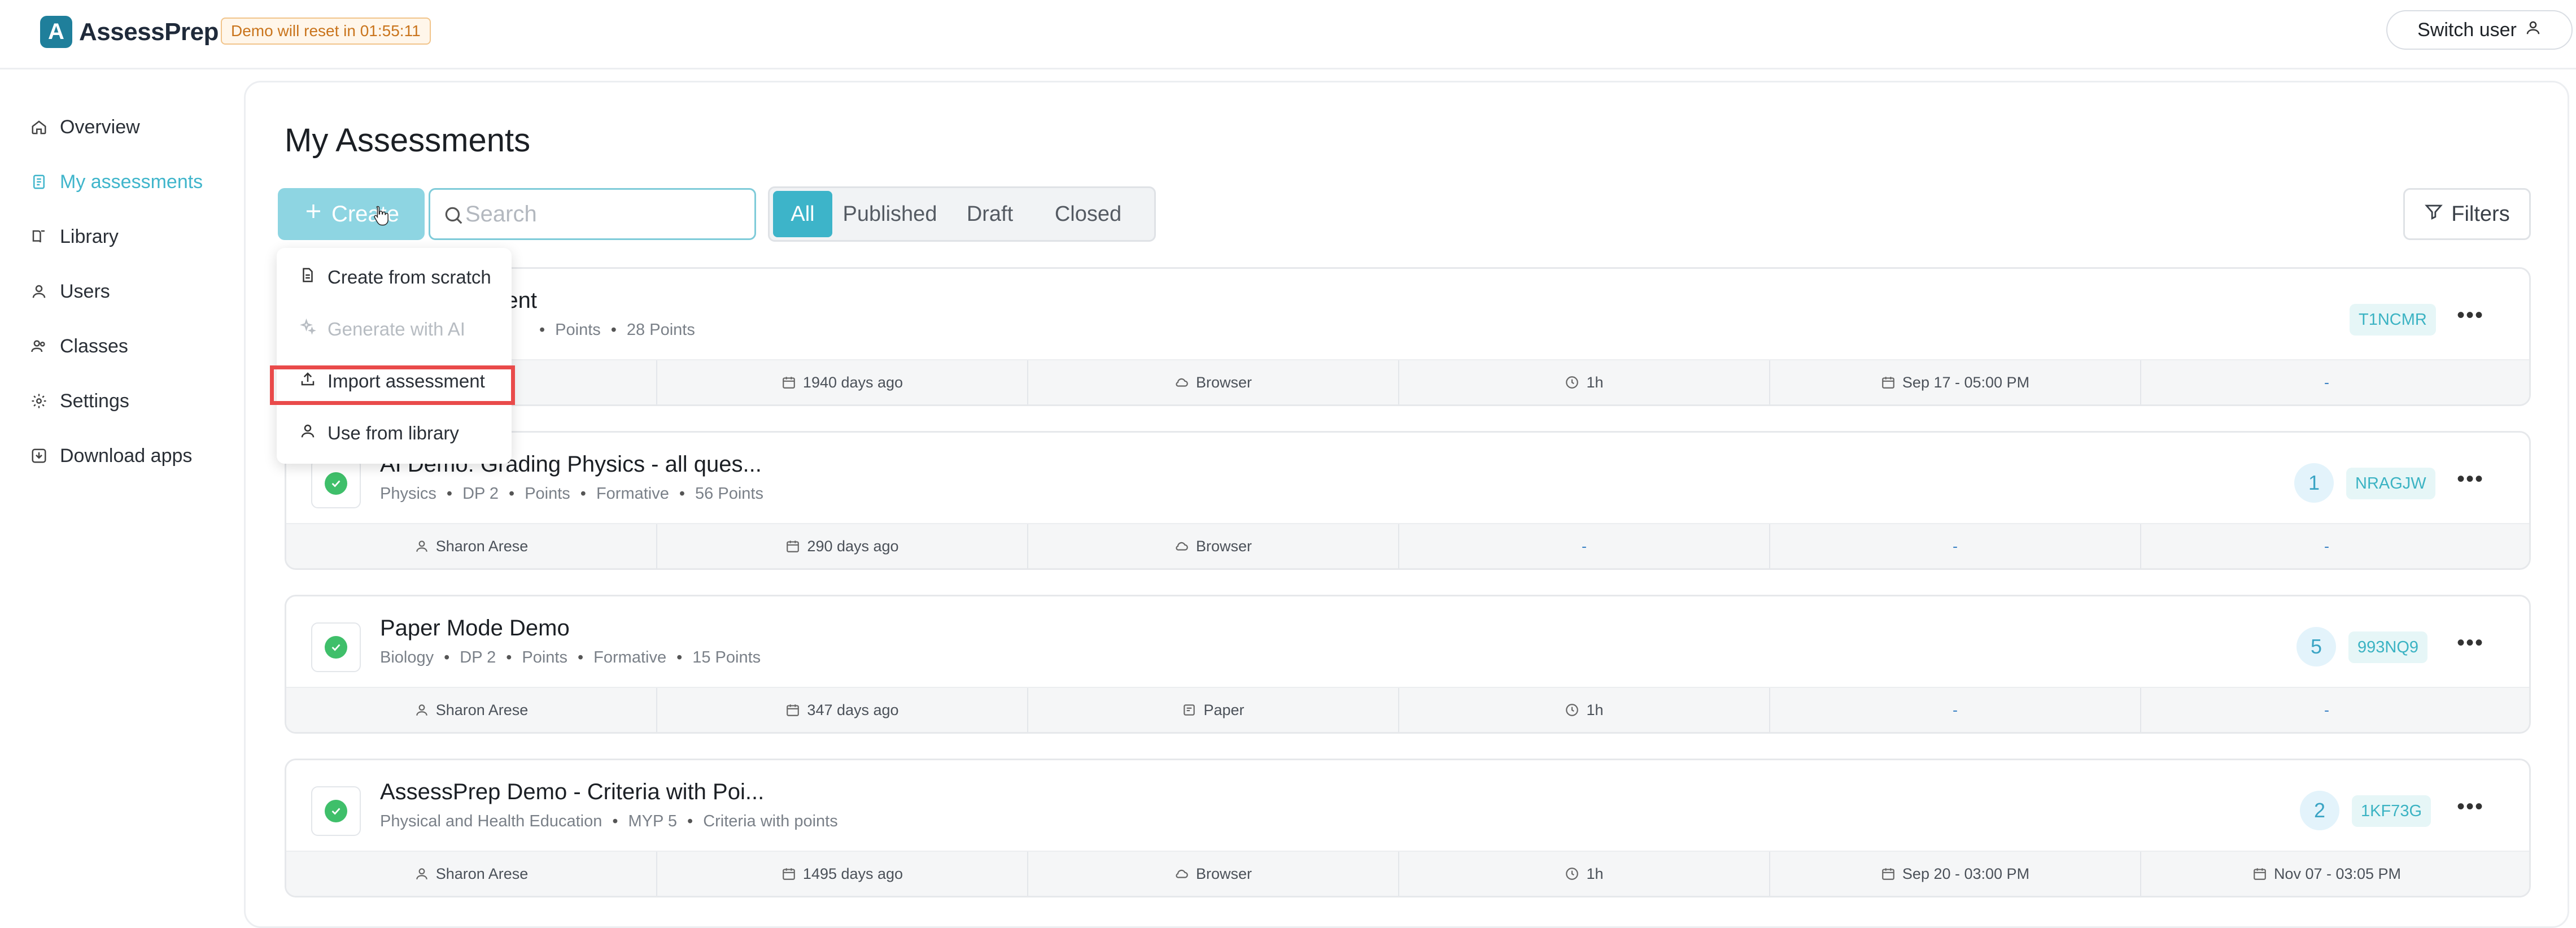 The image size is (2576, 928). What do you see at coordinates (1190, 710) in the screenshot?
I see `paper-icon` at bounding box center [1190, 710].